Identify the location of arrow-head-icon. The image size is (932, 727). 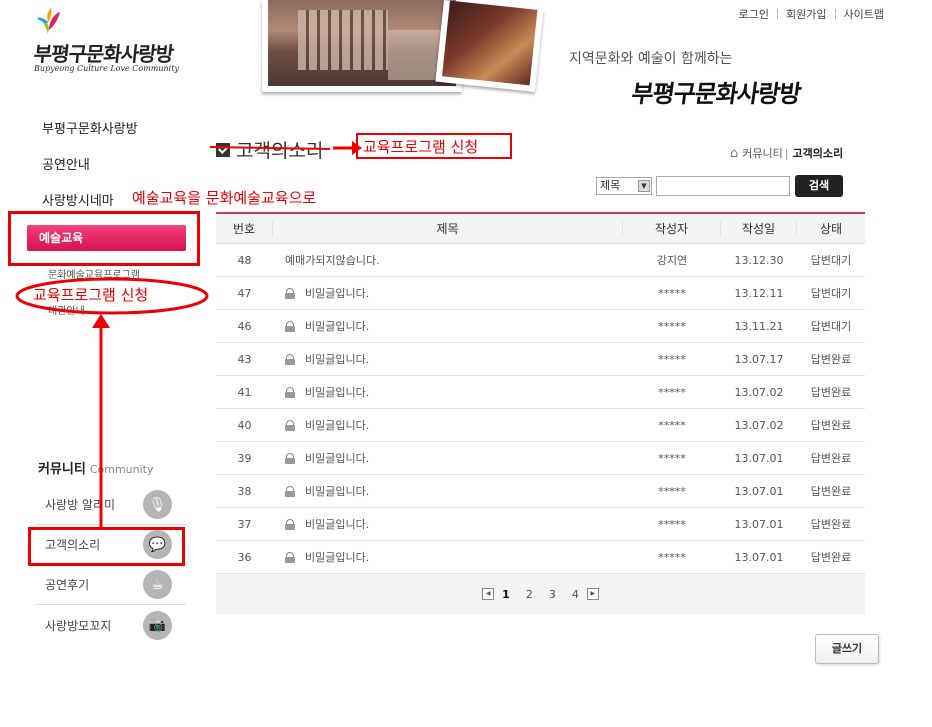
(101, 321).